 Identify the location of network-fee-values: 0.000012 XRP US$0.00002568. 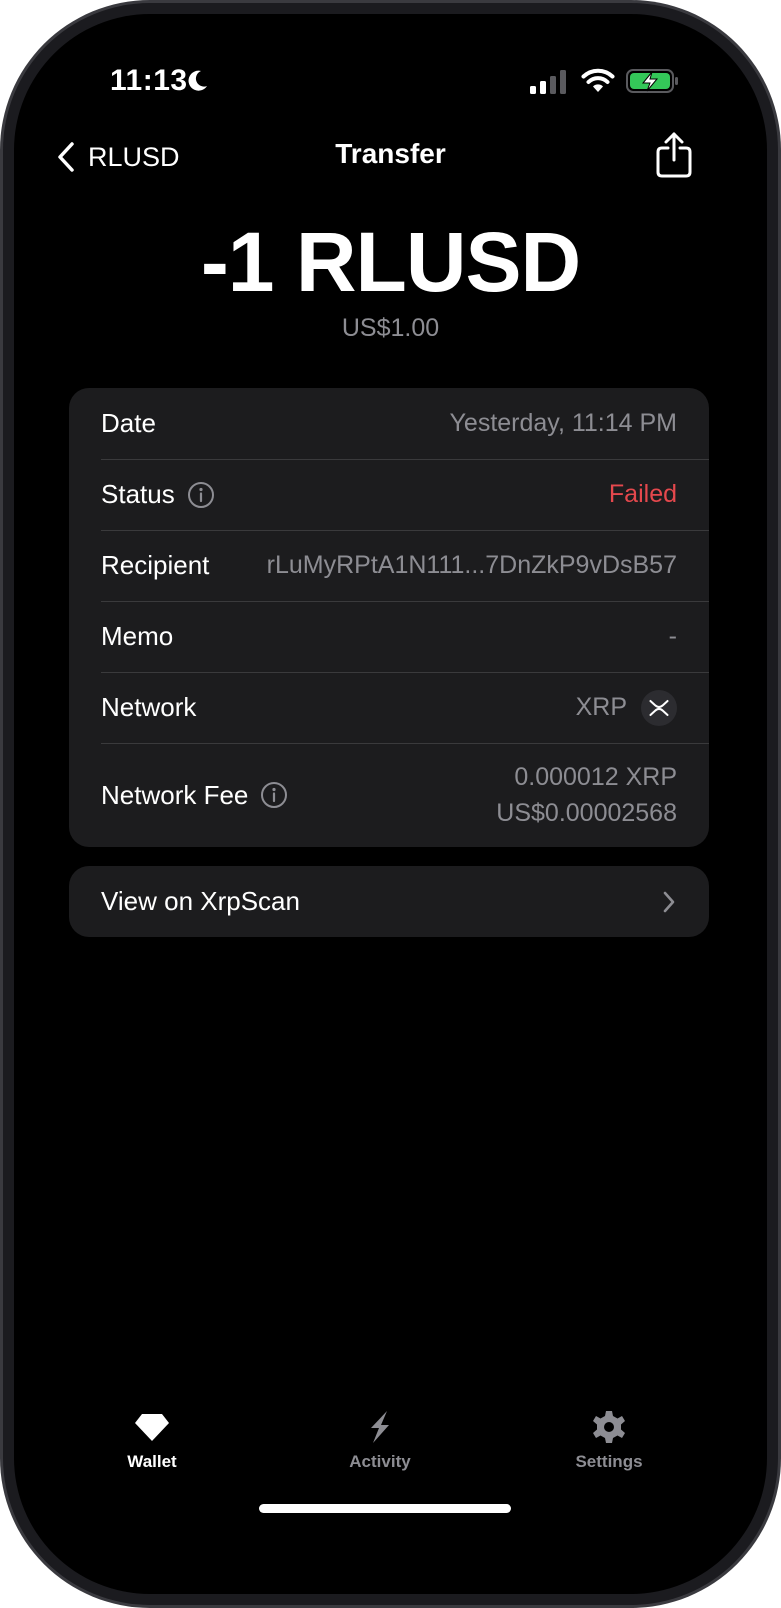
(586, 795).